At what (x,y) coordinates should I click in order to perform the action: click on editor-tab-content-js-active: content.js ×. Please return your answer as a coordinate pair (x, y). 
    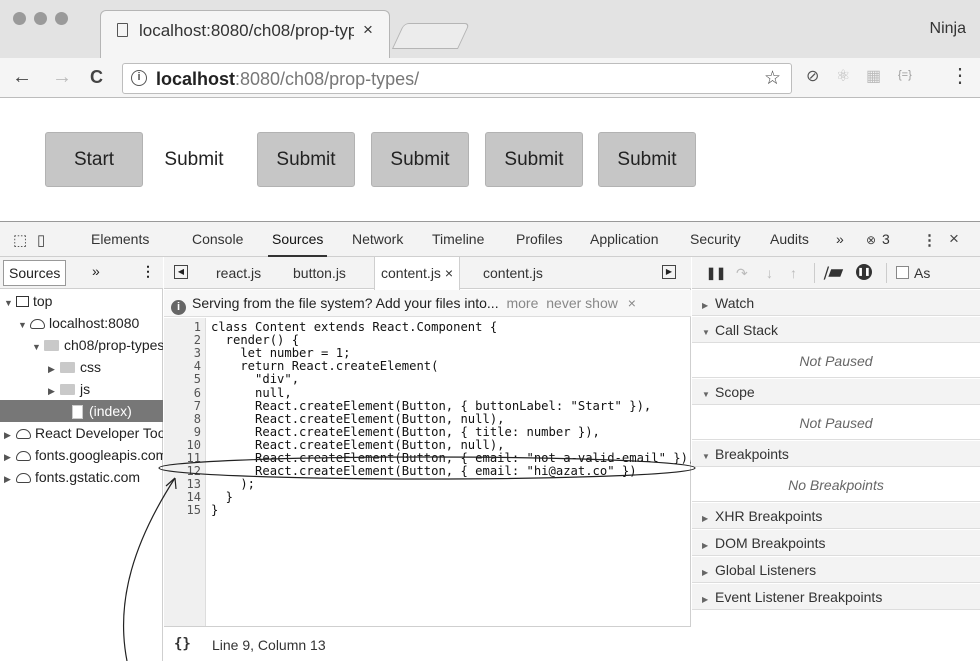
    Looking at the image, I should click on (417, 273).